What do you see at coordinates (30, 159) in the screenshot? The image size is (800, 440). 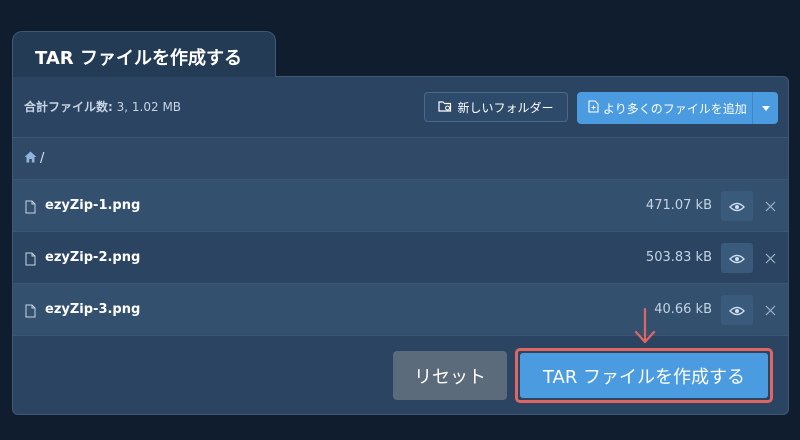 I see `home-icon` at bounding box center [30, 159].